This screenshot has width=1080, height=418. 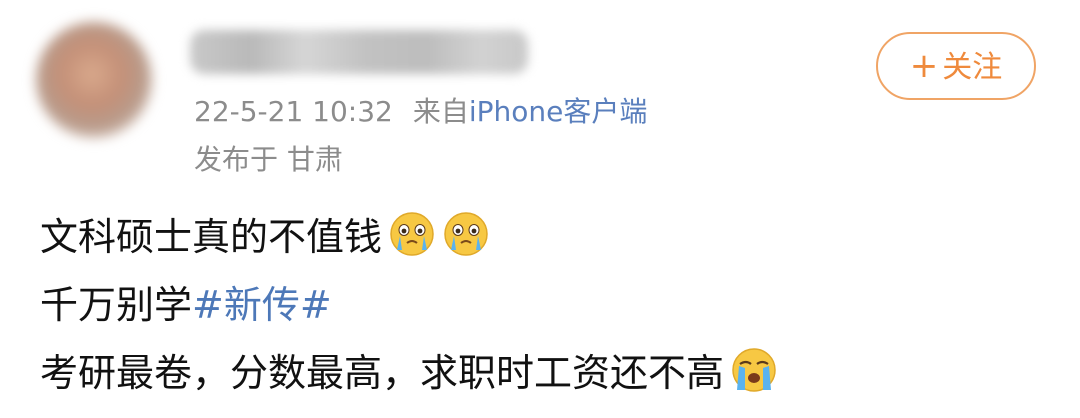 What do you see at coordinates (293, 111) in the screenshot?
I see `post-timestamp: 22-5-21 10:32` at bounding box center [293, 111].